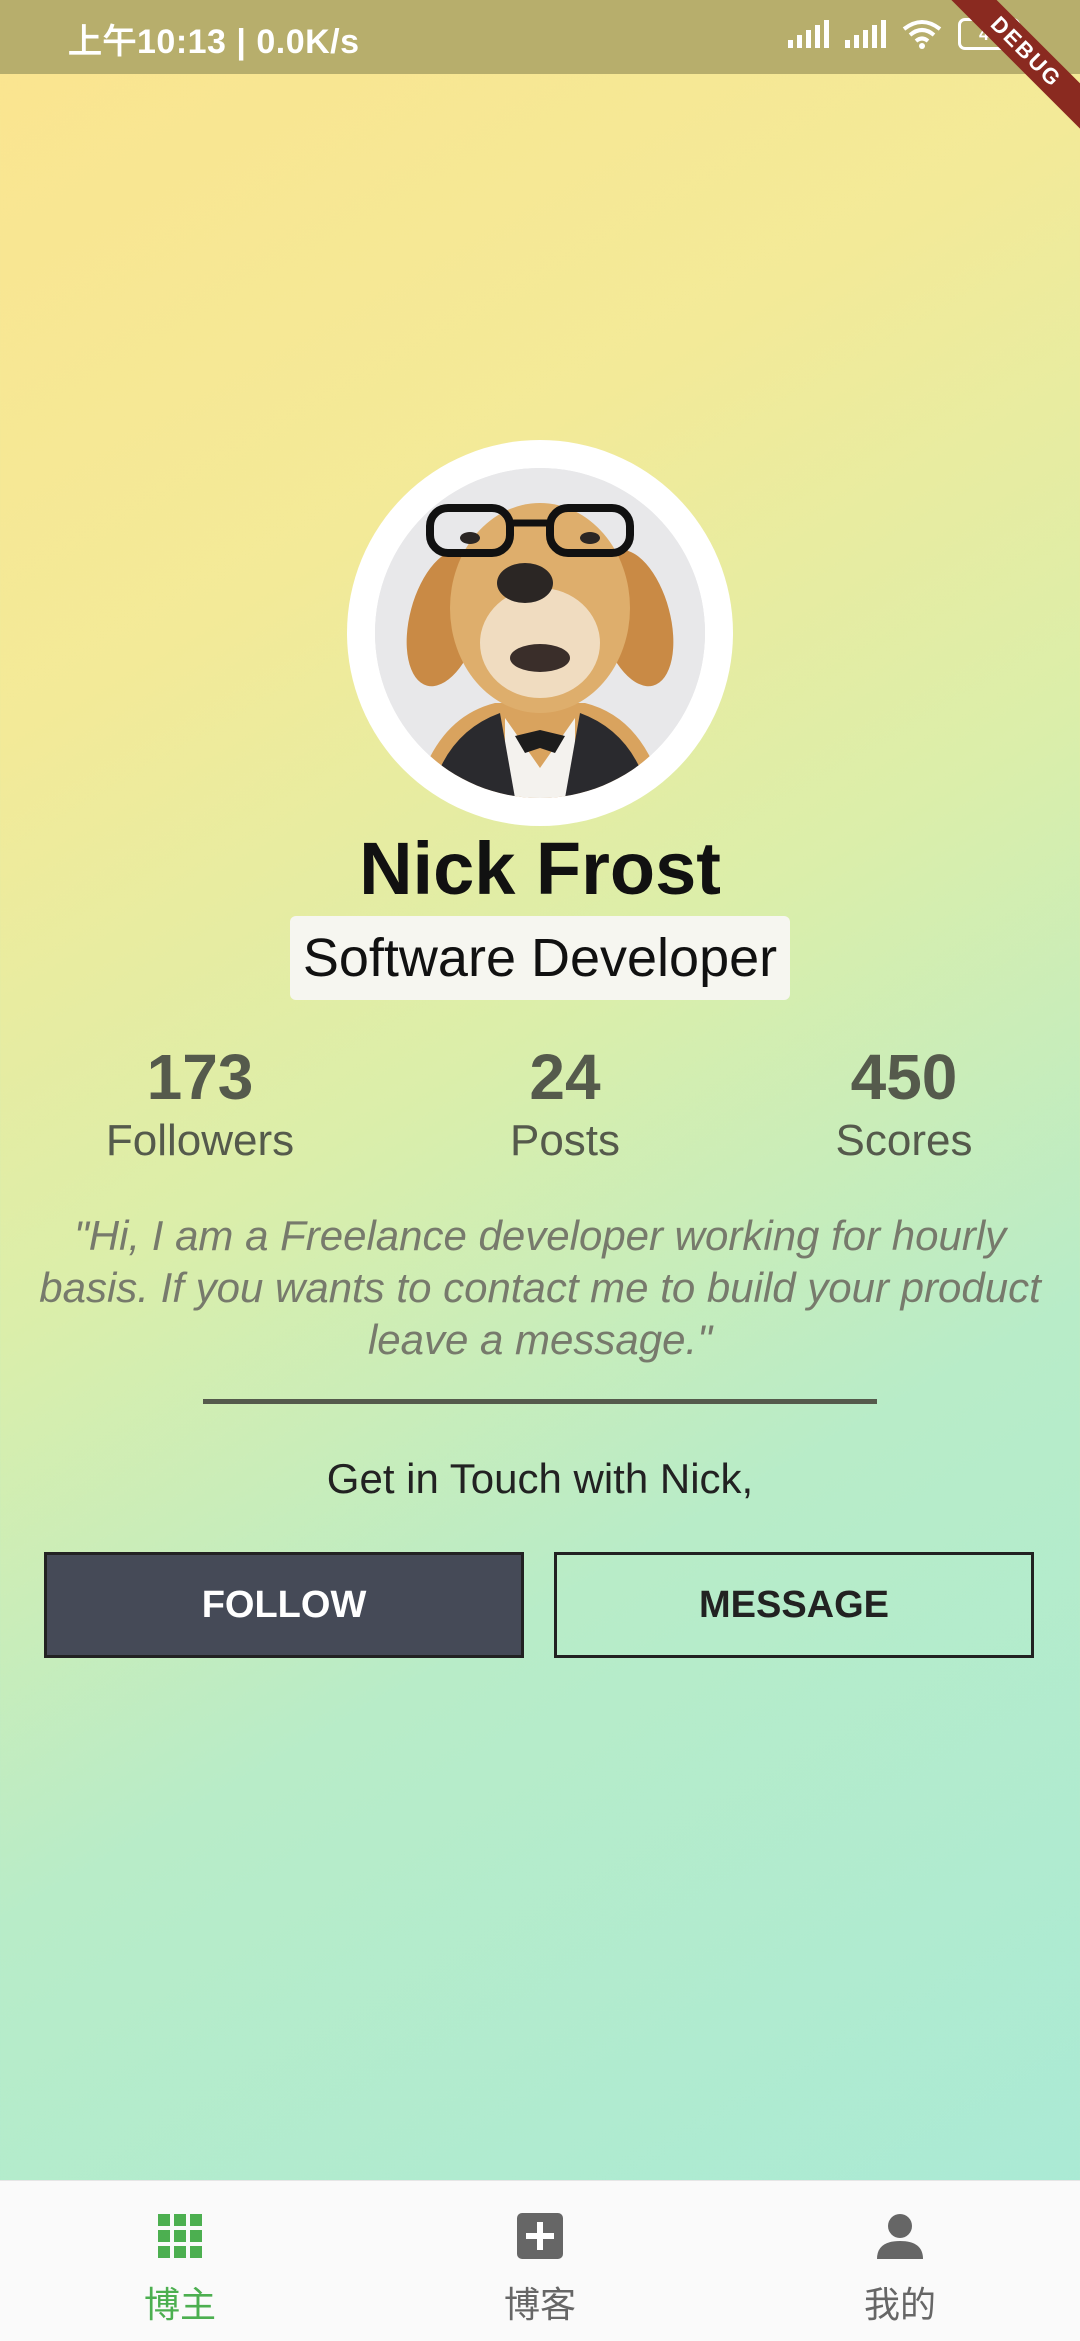 The height and width of the screenshot is (2341, 1080). I want to click on avatar, so click(540, 633).